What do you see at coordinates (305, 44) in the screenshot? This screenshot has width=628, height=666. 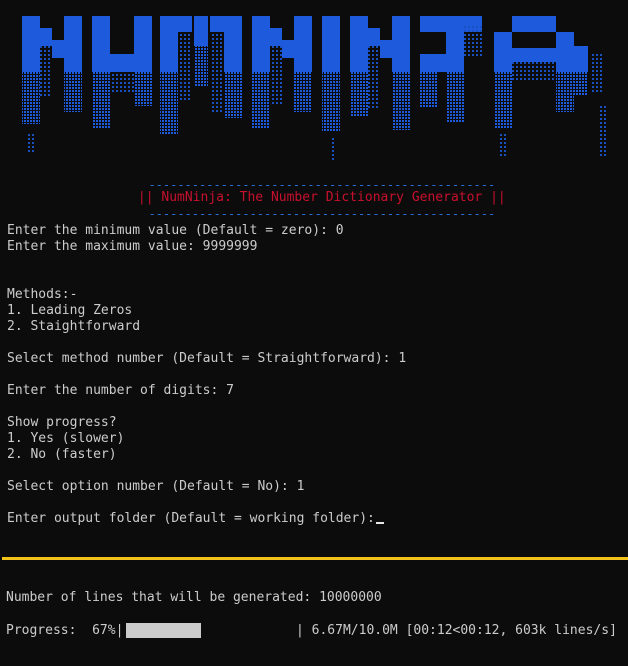 I see `banner-solid-letters` at bounding box center [305, 44].